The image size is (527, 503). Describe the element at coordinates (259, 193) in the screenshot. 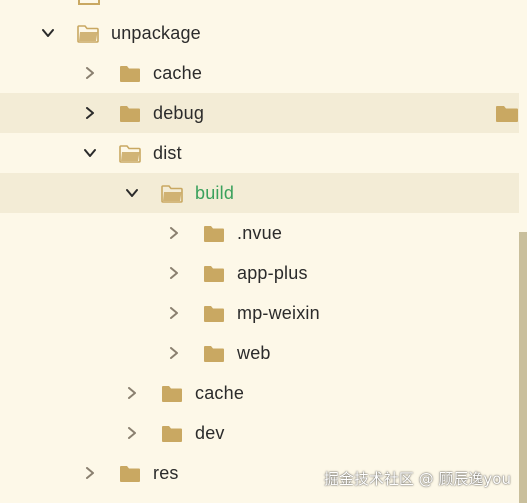

I see `tree-item-build: build` at that location.